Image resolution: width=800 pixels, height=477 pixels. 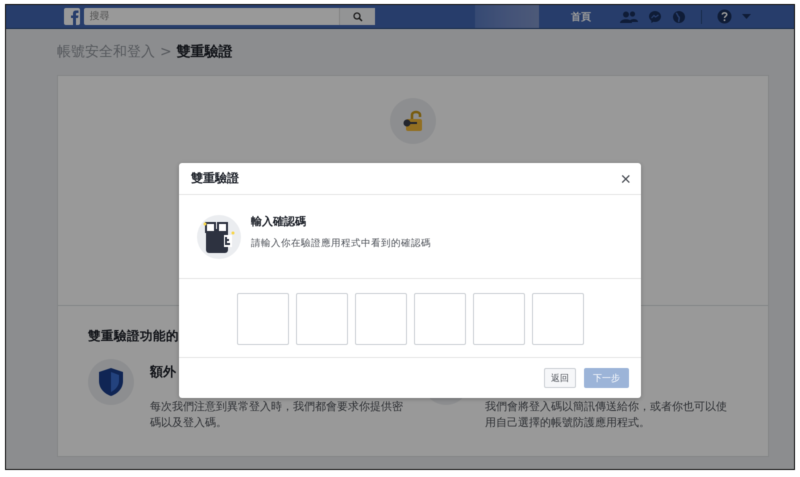 I want to click on shield-icon, so click(x=111, y=382).